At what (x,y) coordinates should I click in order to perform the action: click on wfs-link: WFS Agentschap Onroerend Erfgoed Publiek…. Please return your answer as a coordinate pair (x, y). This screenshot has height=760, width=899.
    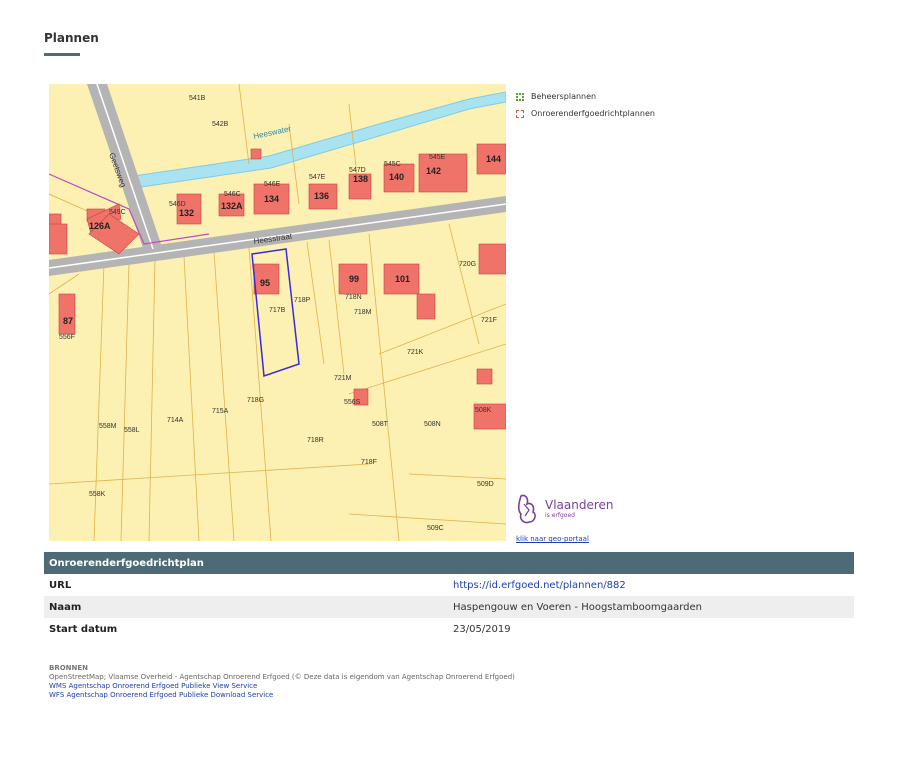
    Looking at the image, I should click on (282, 695).